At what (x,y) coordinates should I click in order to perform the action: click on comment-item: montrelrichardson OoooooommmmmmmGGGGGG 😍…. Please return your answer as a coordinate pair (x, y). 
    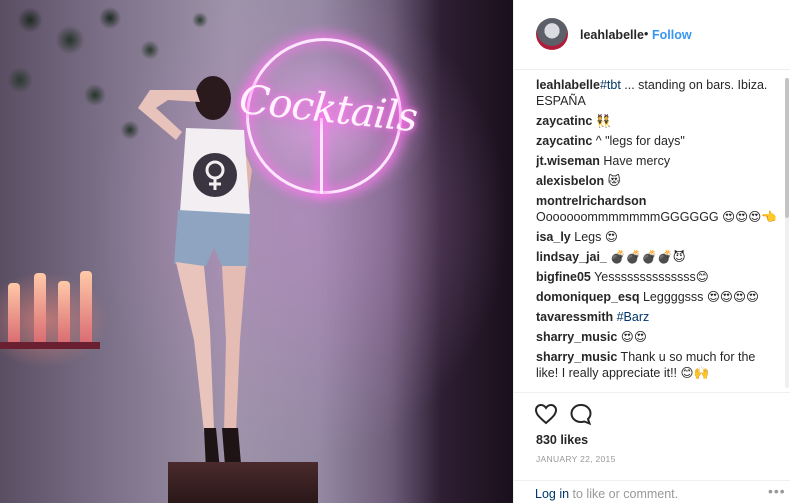
    Looking at the image, I should click on (658, 209).